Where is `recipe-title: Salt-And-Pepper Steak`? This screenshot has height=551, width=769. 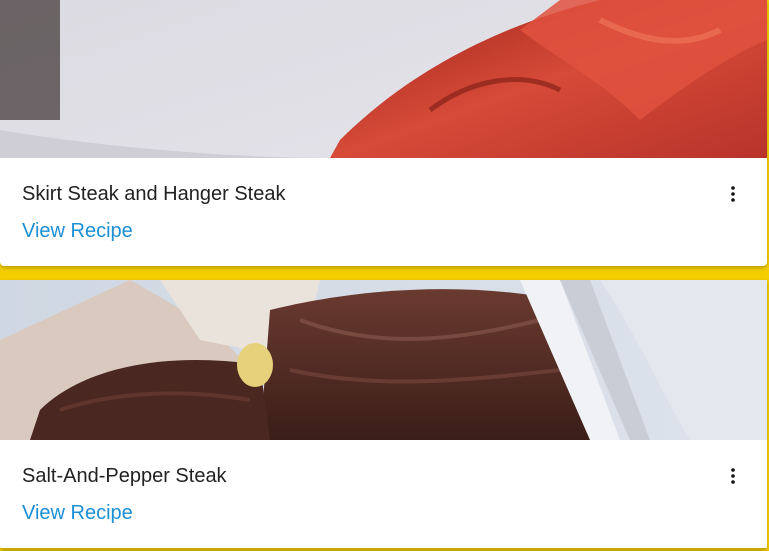
recipe-title: Salt-And-Pepper Steak is located at coordinates (124, 476).